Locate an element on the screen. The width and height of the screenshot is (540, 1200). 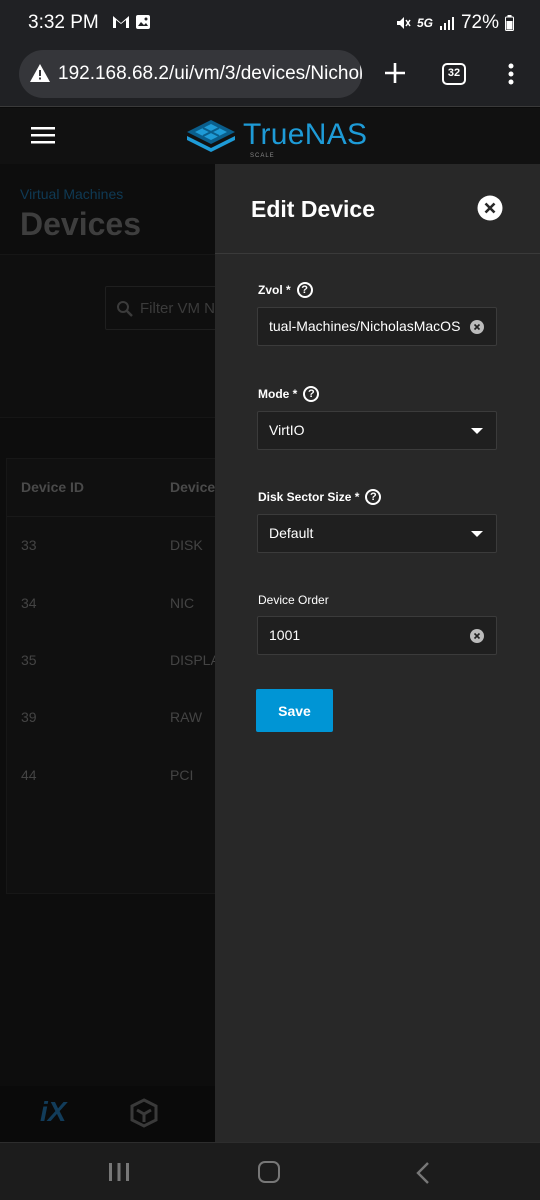
hamburger-menu-icon is located at coordinates (43, 135).